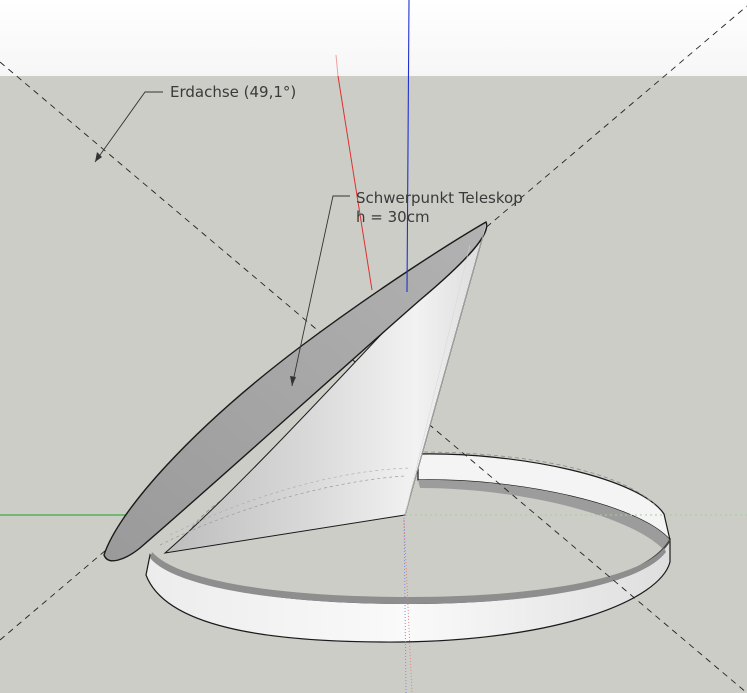 Image resolution: width=747 pixels, height=693 pixels. I want to click on earth-axis-label: Erdachse (49,1°), so click(233, 92).